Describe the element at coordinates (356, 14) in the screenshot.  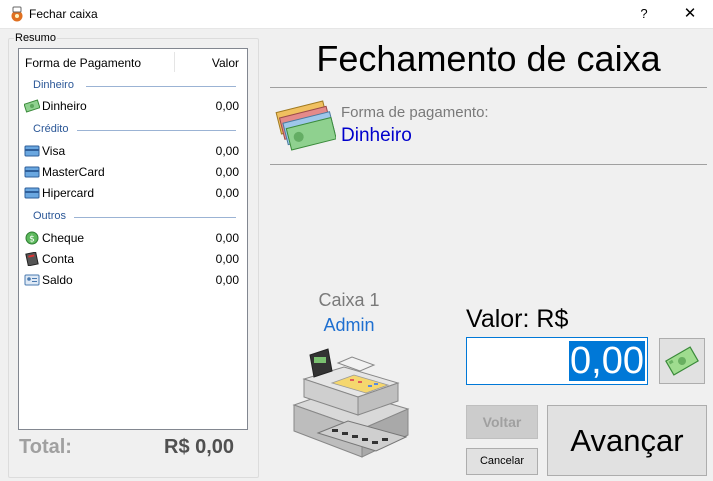
I see `title-bar: Fechar caixa ? ✕` at that location.